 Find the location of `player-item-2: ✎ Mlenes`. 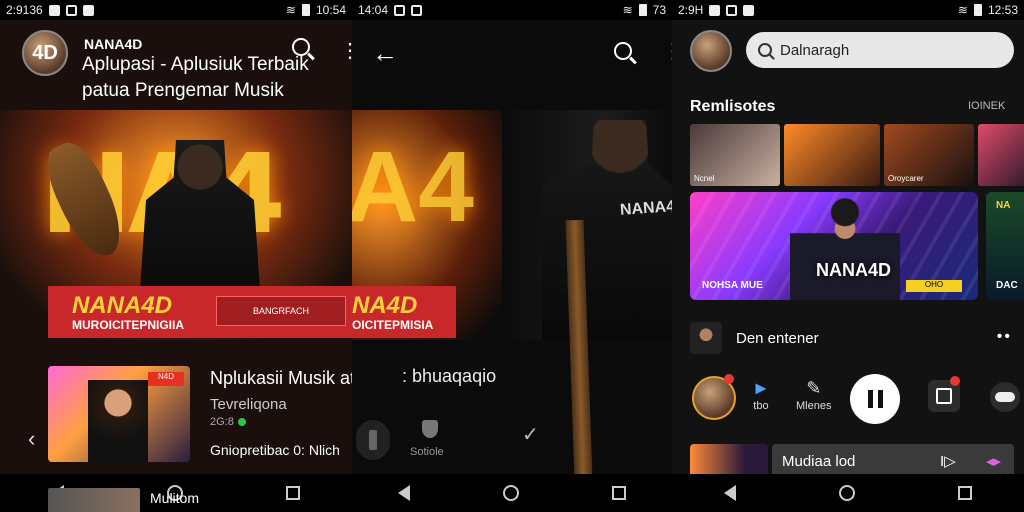

player-item-2: ✎ Mlenes is located at coordinates (813, 395).